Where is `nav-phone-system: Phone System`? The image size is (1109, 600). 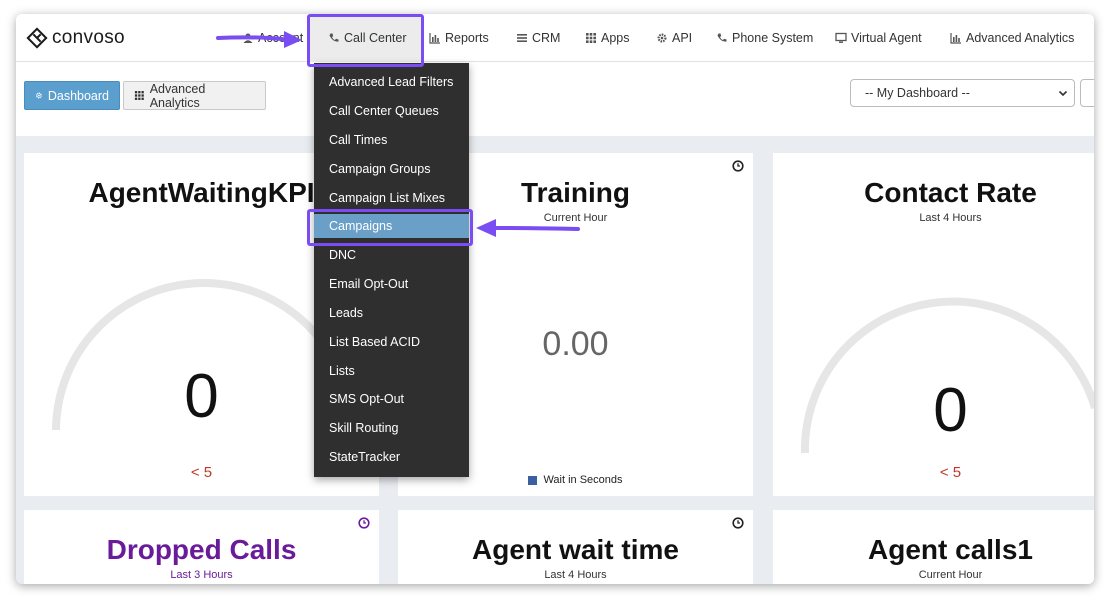 nav-phone-system: Phone System is located at coordinates (764, 38).